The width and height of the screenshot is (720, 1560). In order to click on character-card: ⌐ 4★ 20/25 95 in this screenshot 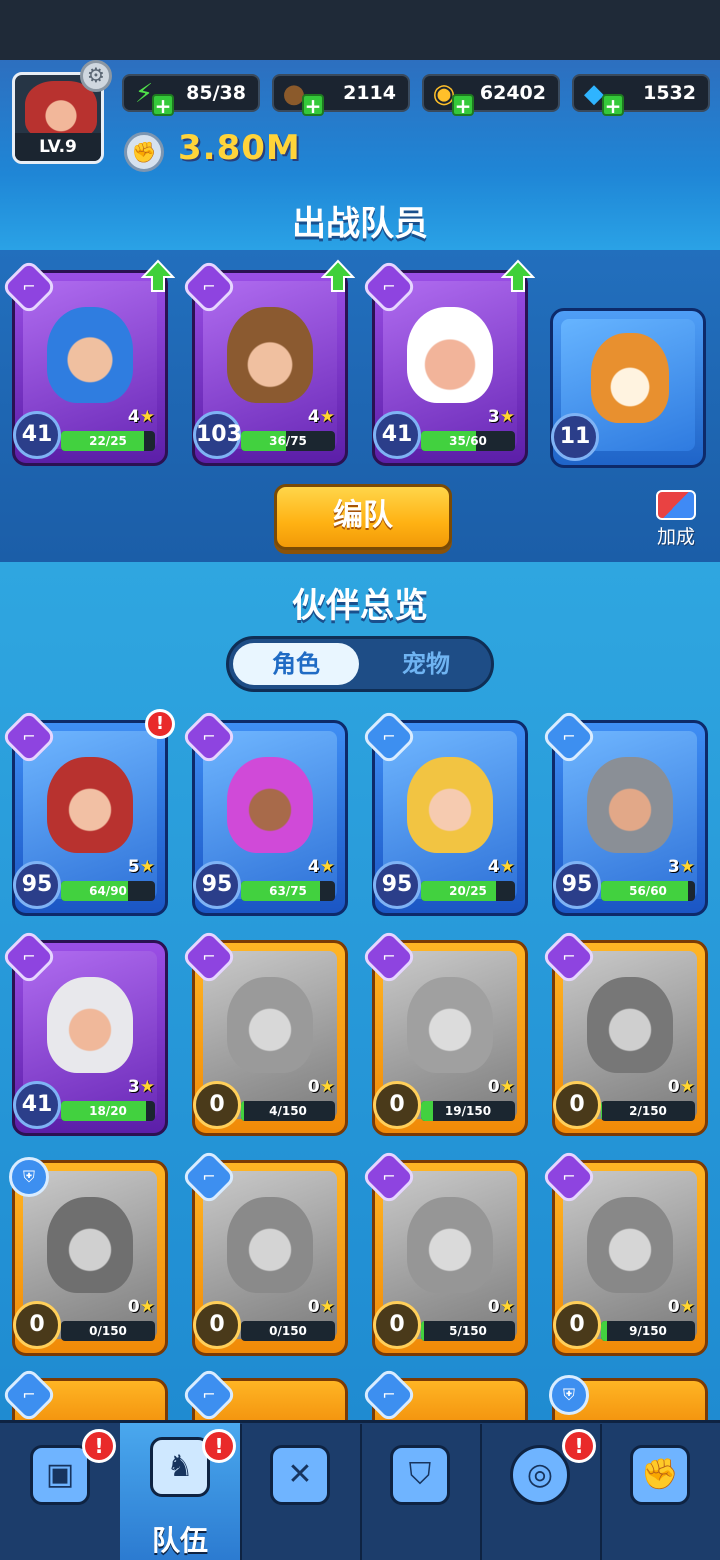, I will do `click(444, 812)`.